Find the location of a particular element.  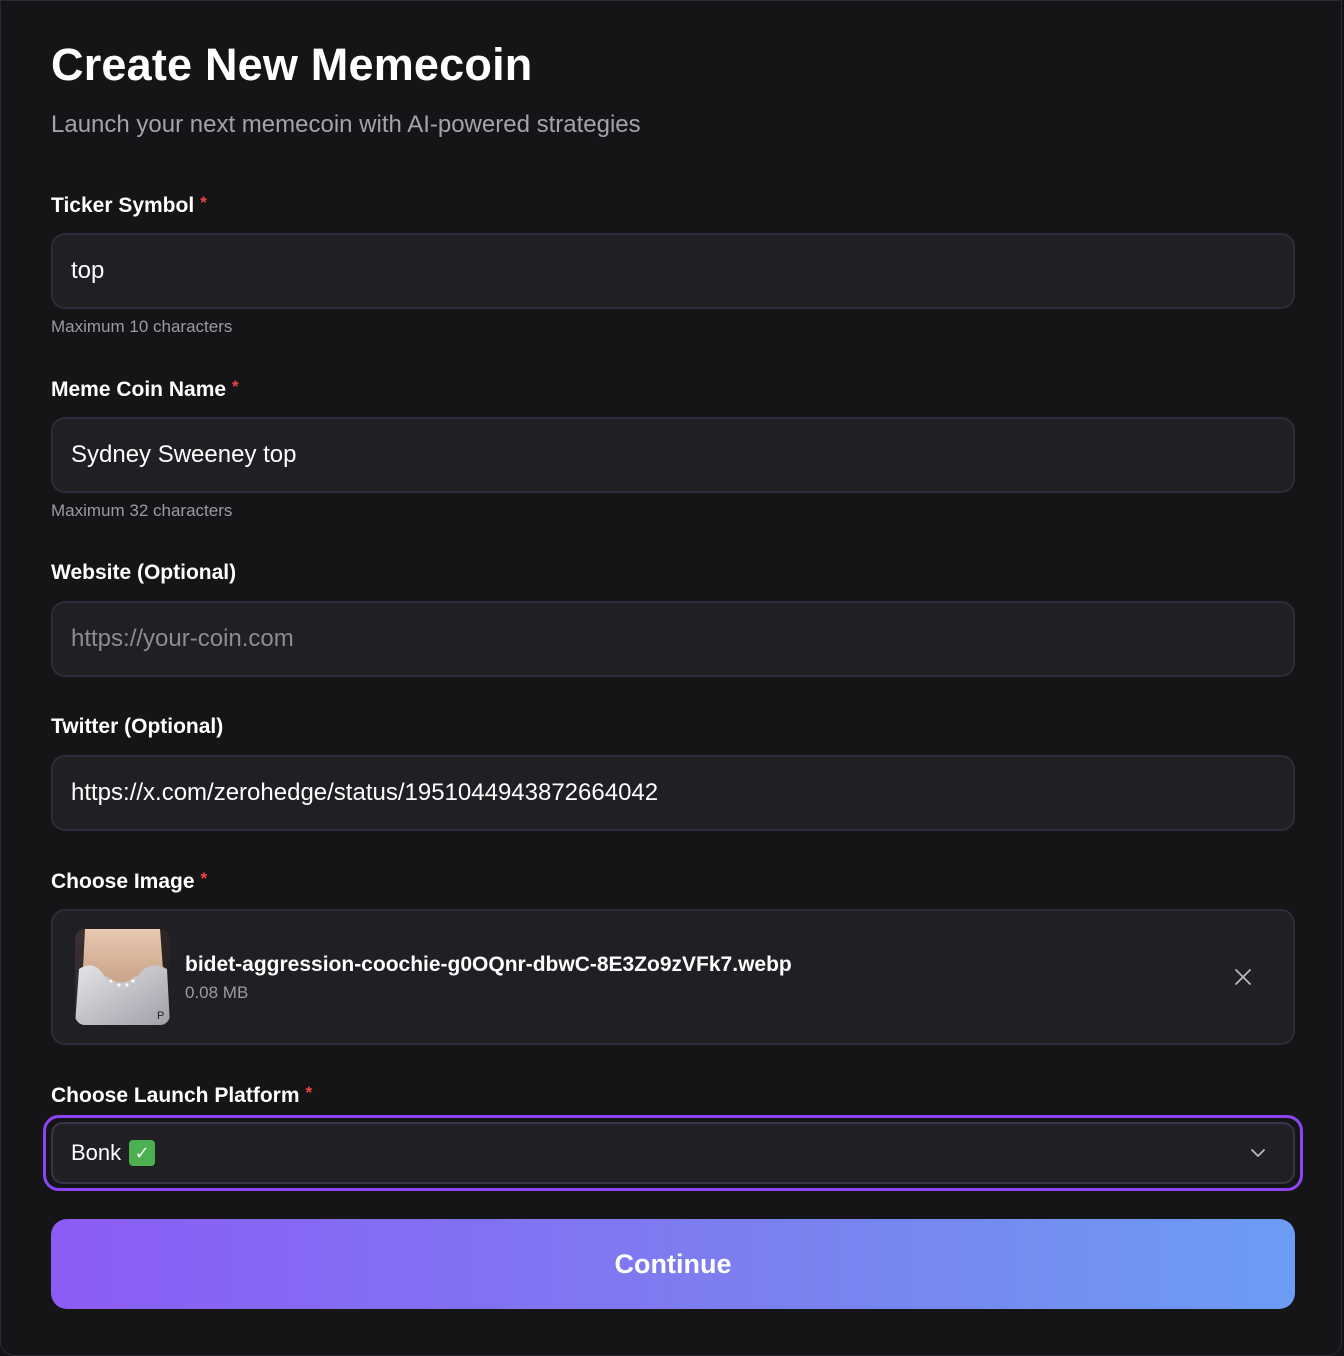

coin-name-label-text: Meme Coin Name is located at coordinates (139, 389).